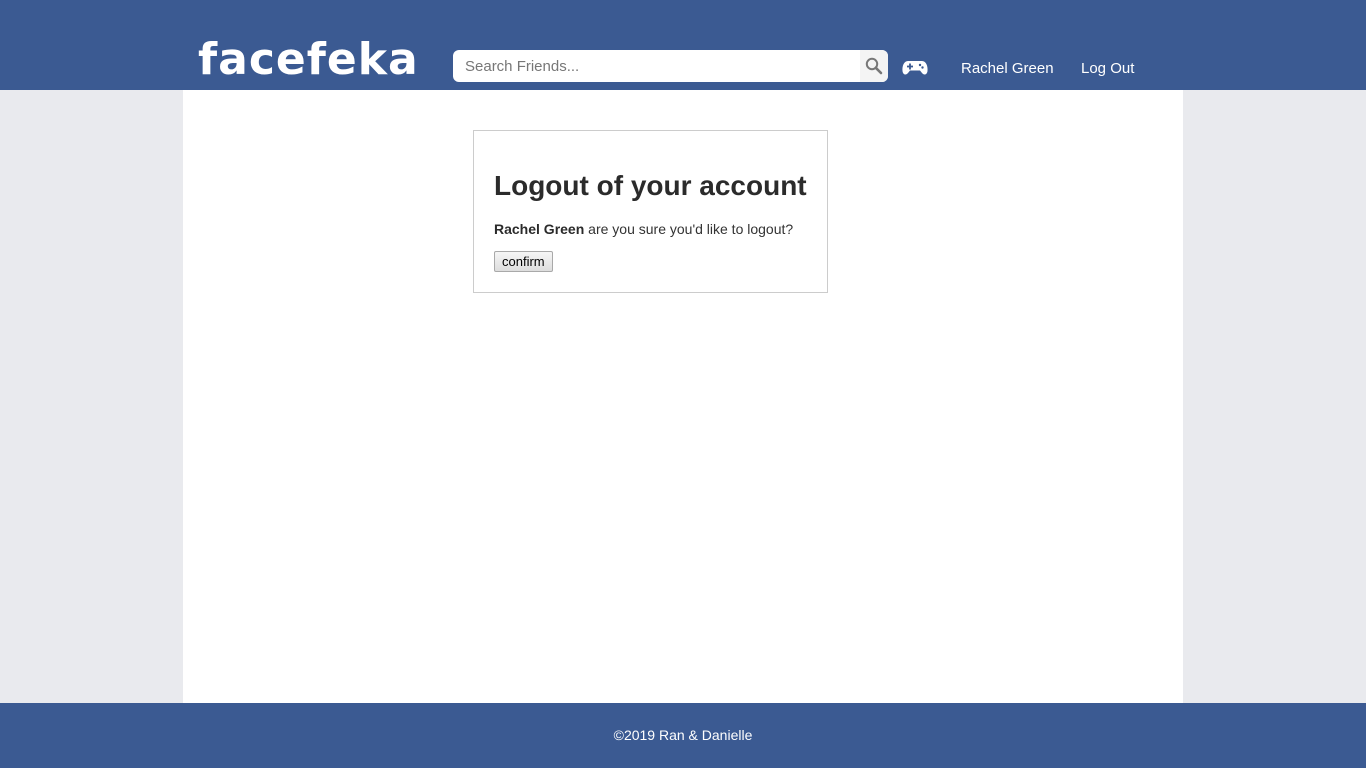 This screenshot has width=1366, height=768. Describe the element at coordinates (683, 45) in the screenshot. I see `top-navbar: facefeka Rachel Green Log Out` at that location.